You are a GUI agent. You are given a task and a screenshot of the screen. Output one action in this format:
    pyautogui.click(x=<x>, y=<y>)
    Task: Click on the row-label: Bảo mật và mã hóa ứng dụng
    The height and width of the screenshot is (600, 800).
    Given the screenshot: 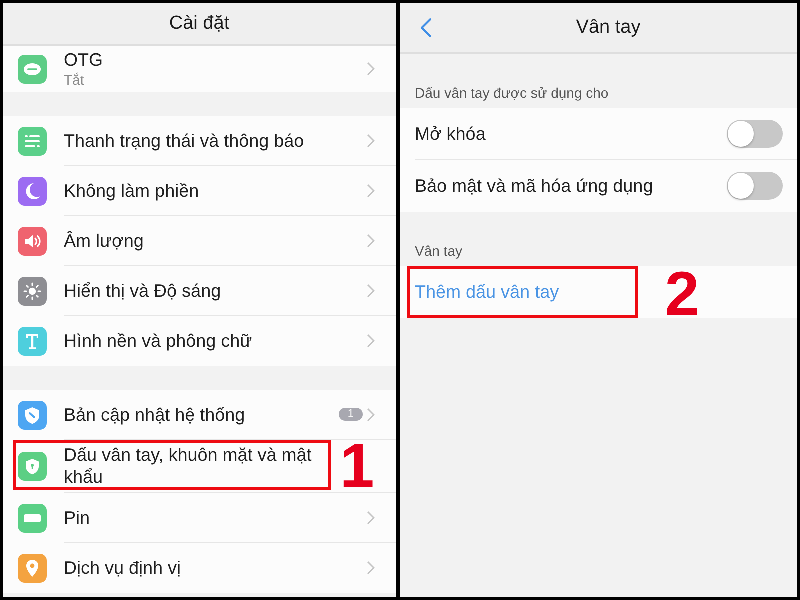 What is the action you would take?
    pyautogui.click(x=534, y=186)
    